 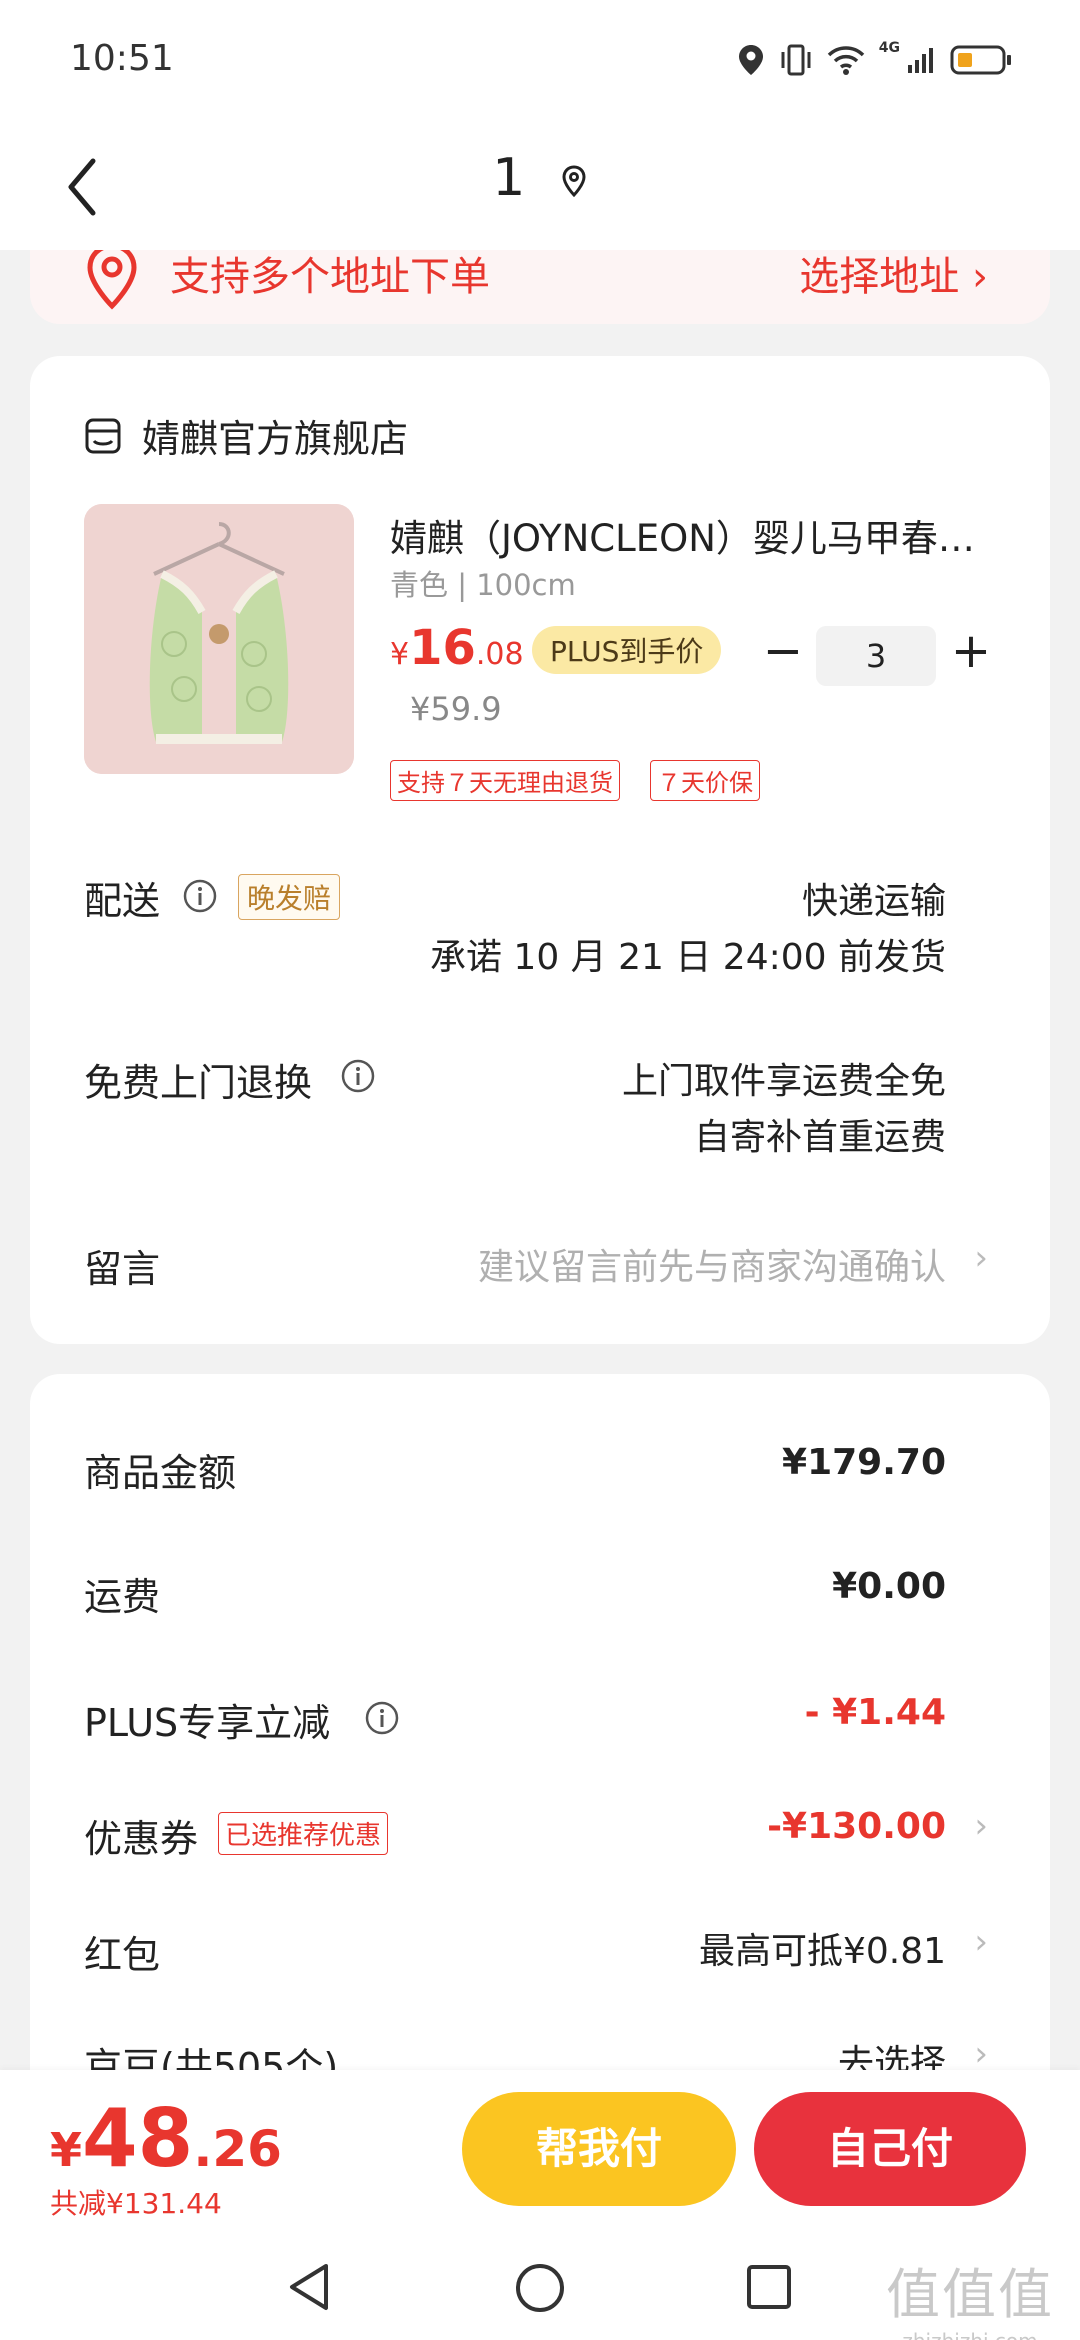 I want to click on return-policy-tag: 支持７天无理由退货, so click(x=505, y=780).